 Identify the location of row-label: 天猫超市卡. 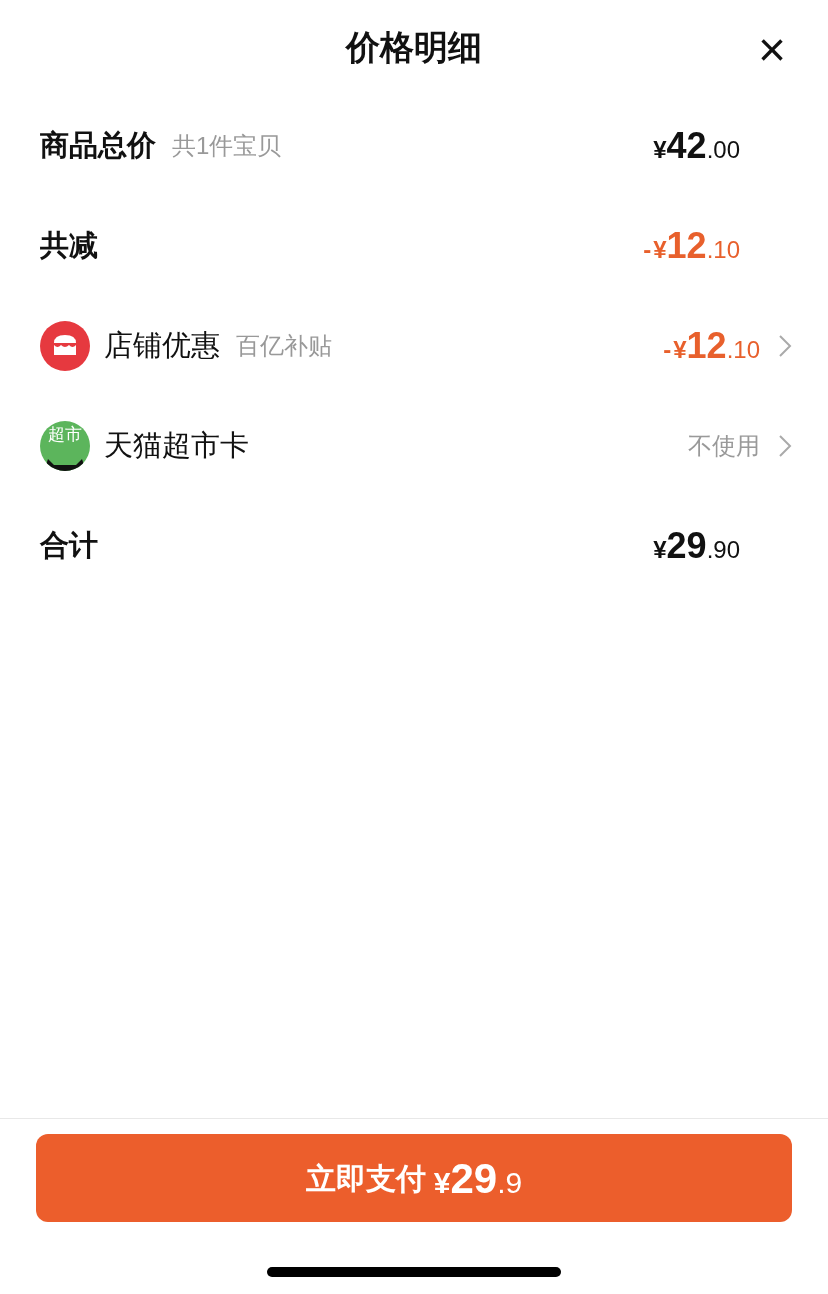
(176, 446).